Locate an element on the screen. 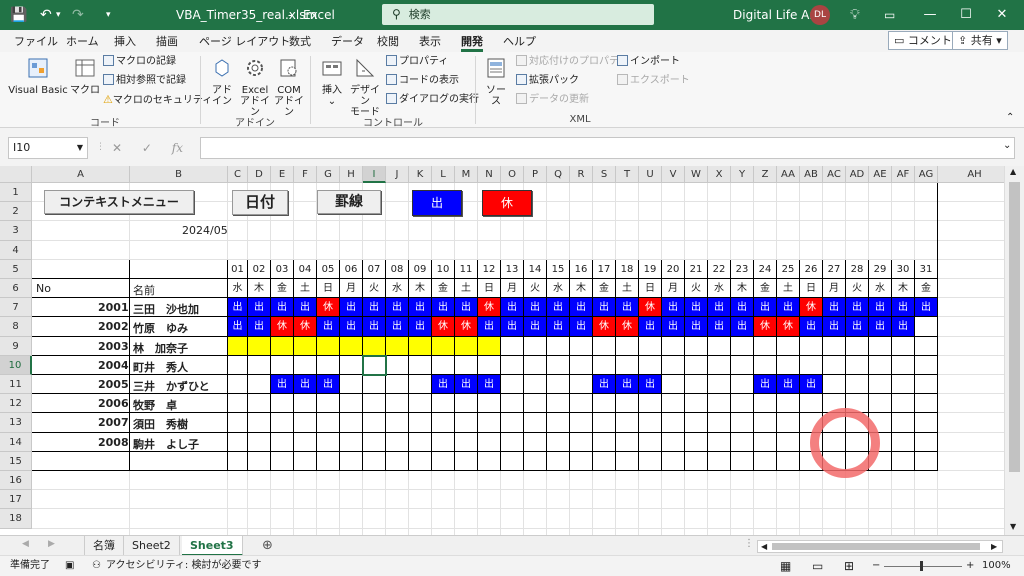 This screenshot has width=1024, height=576. row-header: 1 is located at coordinates (16, 193).